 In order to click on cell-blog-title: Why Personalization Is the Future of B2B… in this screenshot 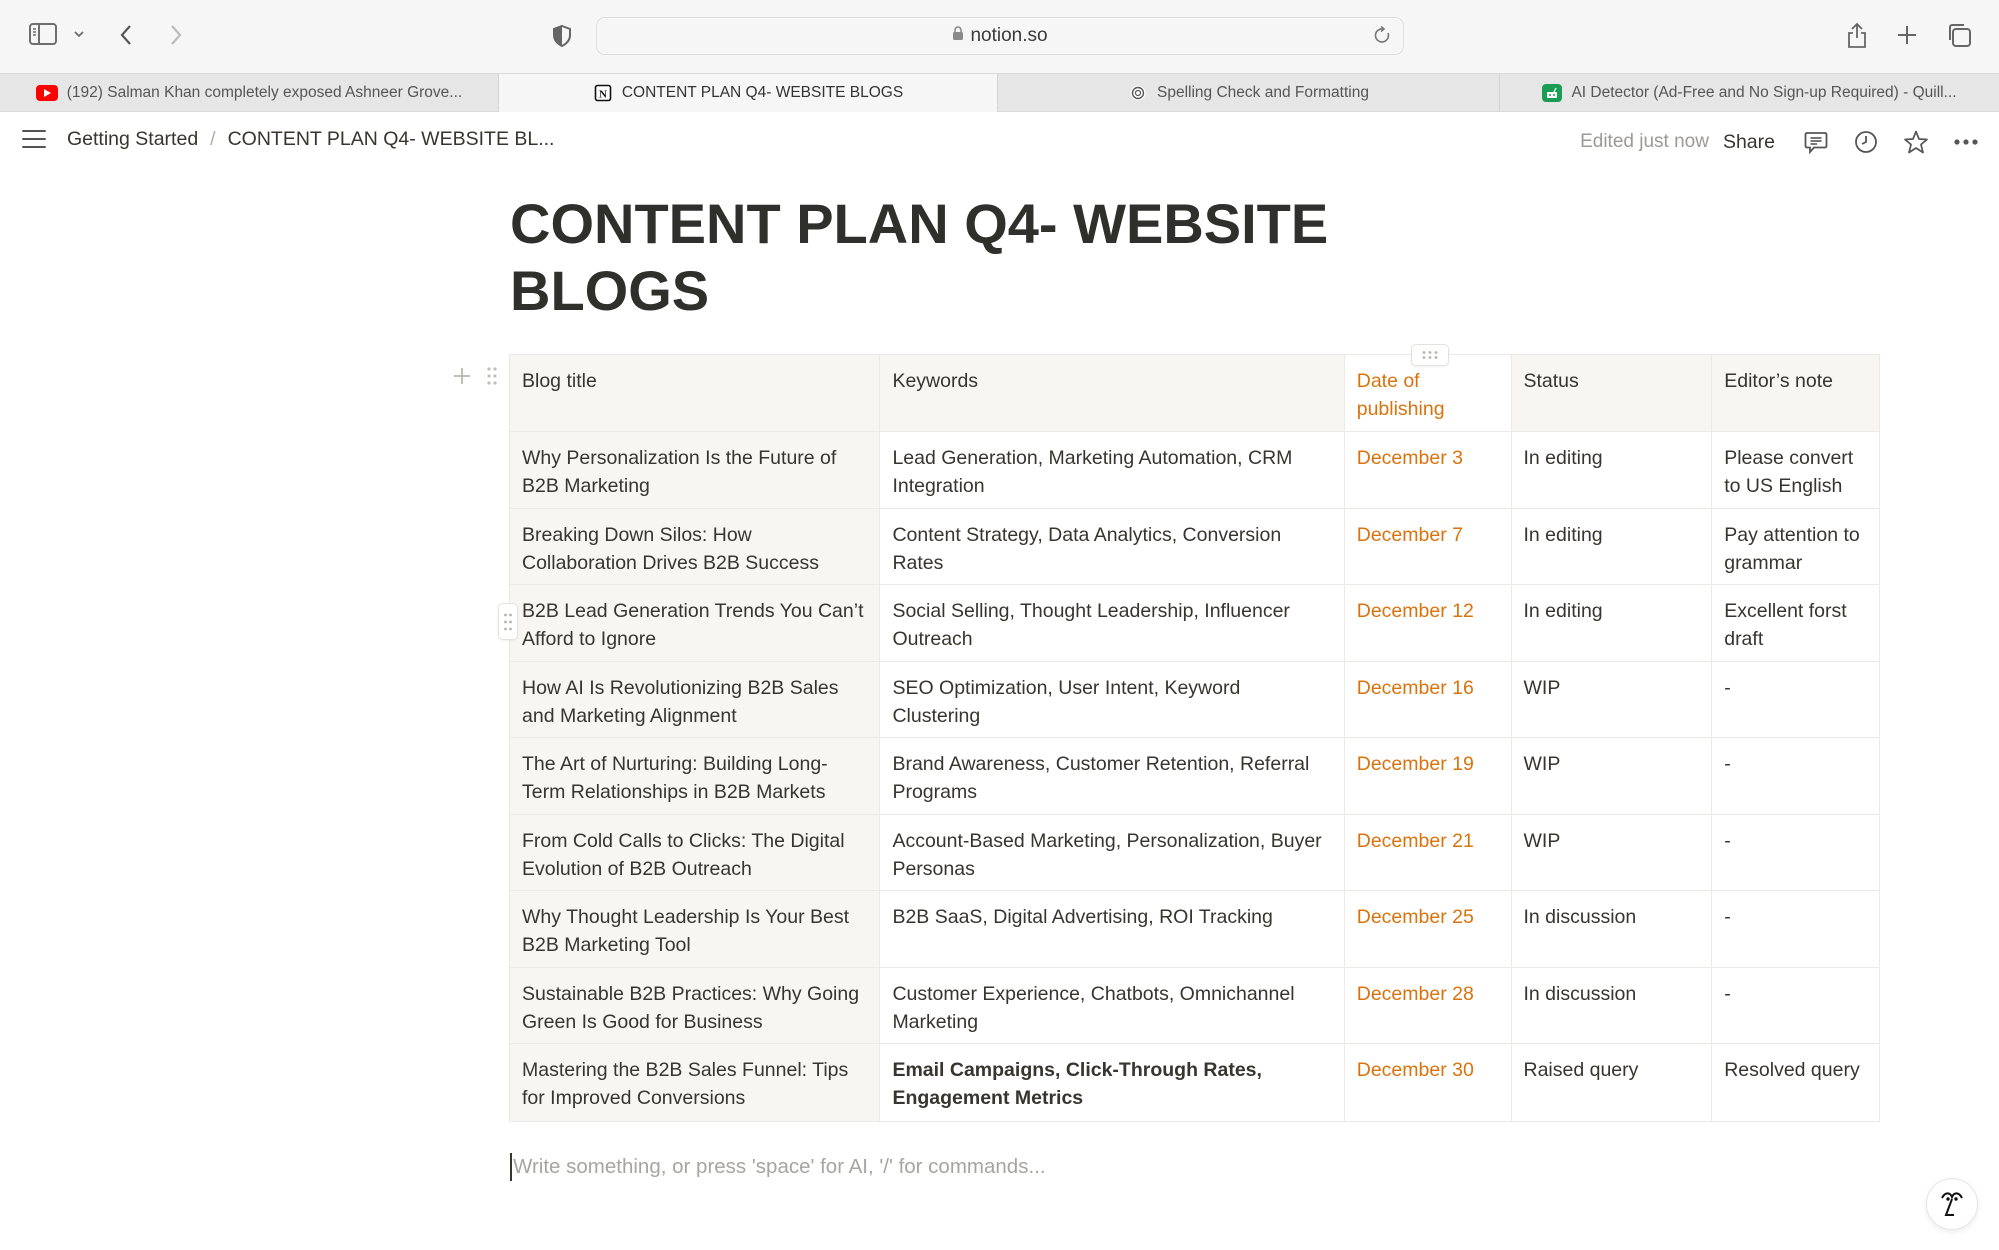, I will do `click(695, 470)`.